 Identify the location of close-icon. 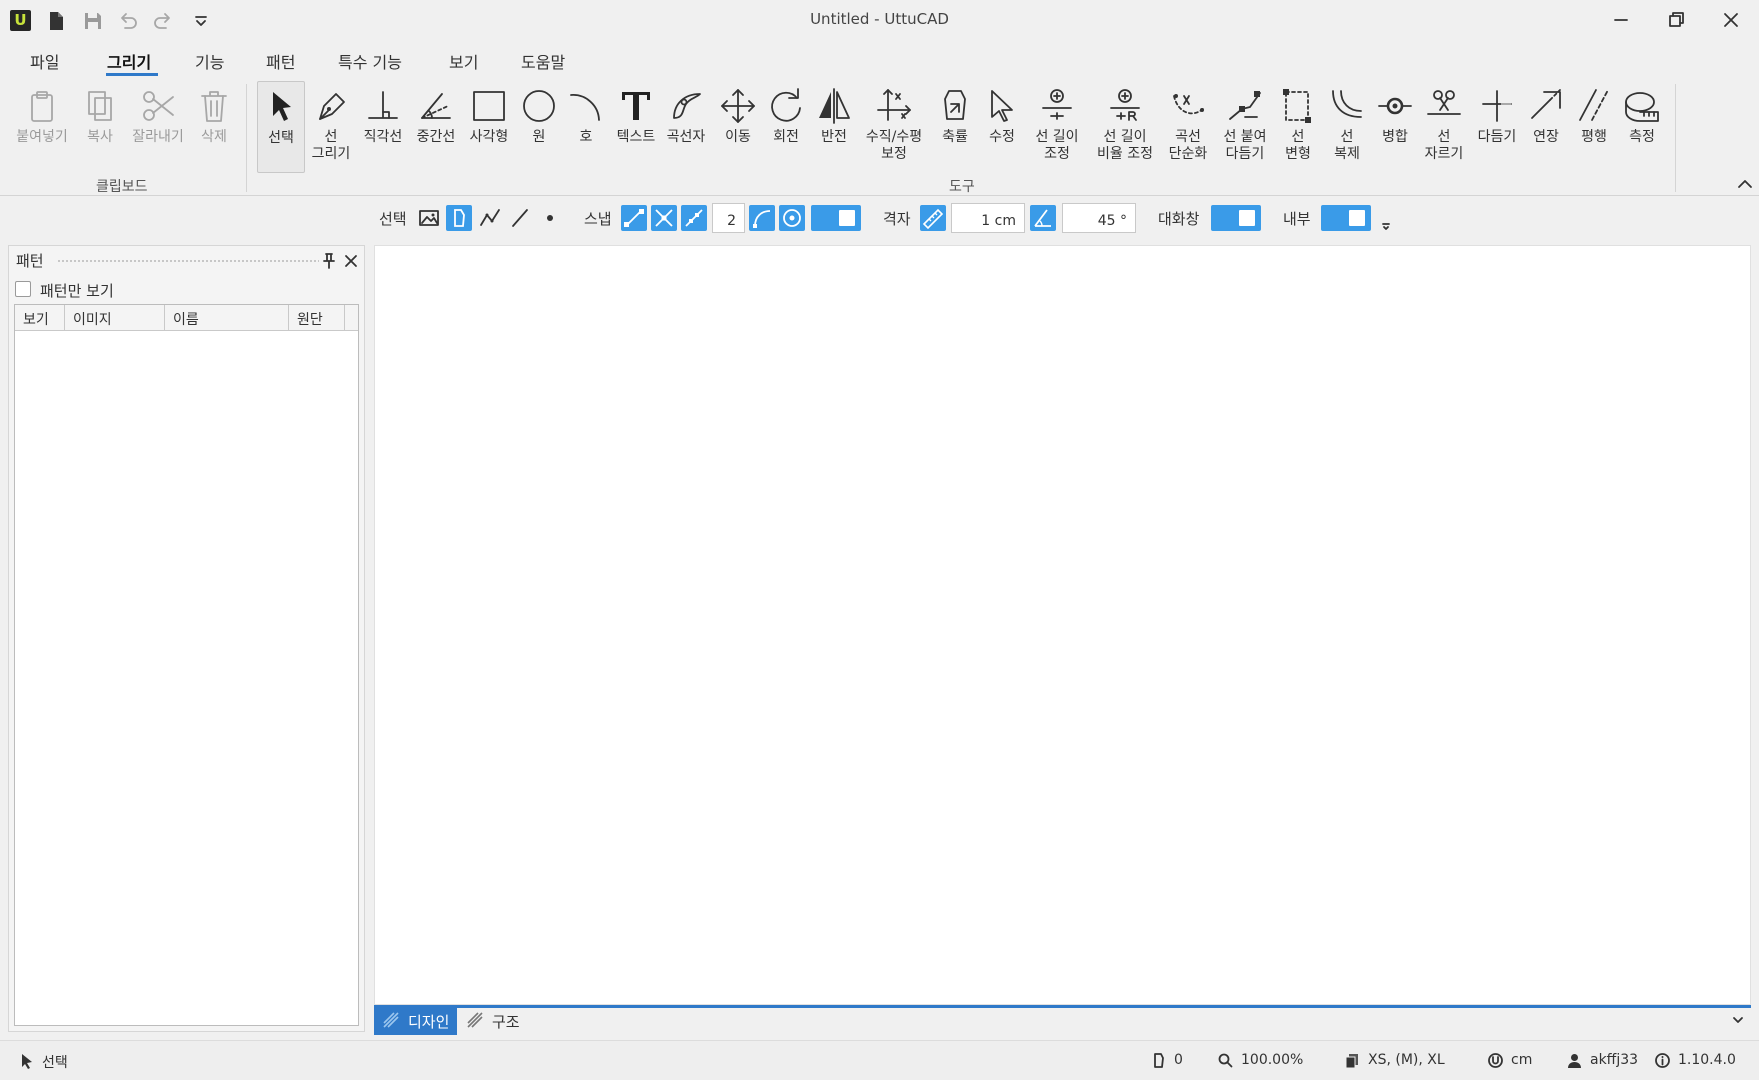
(351, 261).